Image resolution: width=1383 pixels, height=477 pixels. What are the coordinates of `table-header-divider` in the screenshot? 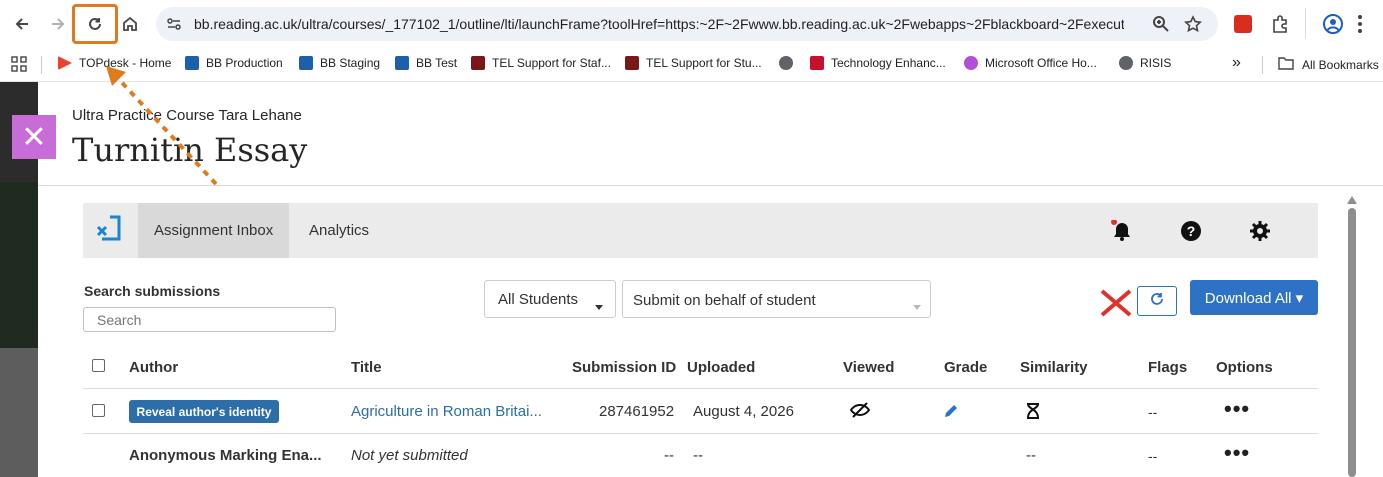 It's located at (700, 388).